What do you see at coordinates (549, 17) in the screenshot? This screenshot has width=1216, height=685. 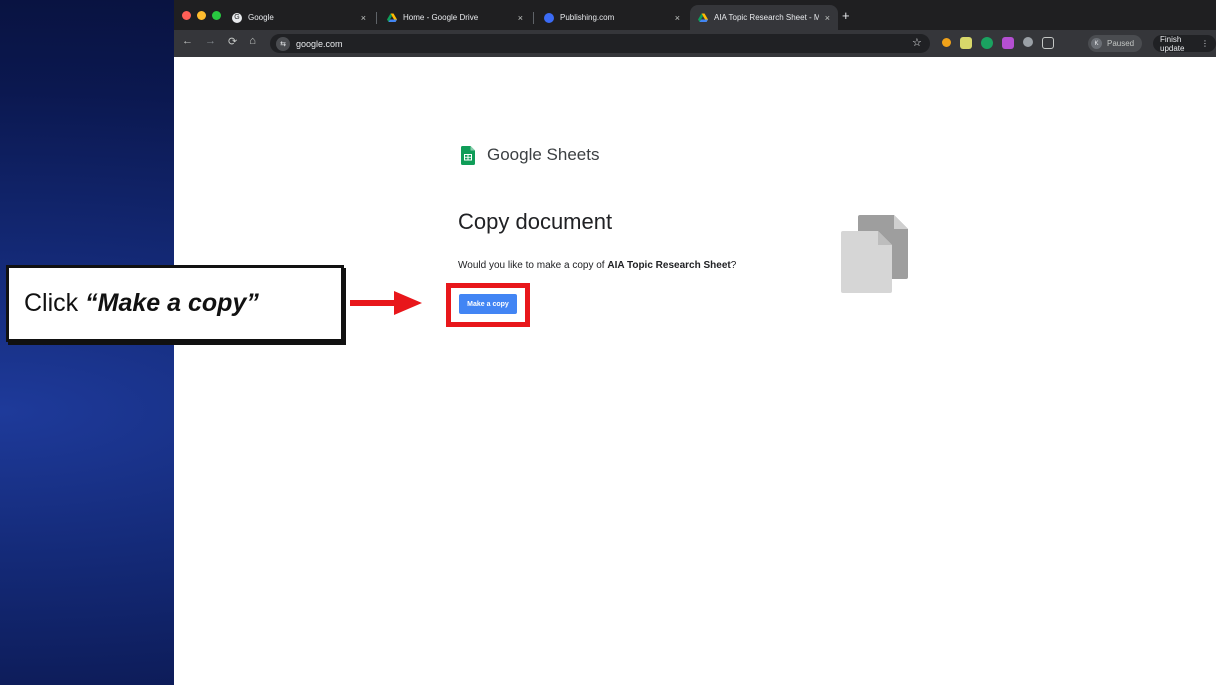 I see `publishing-favicon-icon` at bounding box center [549, 17].